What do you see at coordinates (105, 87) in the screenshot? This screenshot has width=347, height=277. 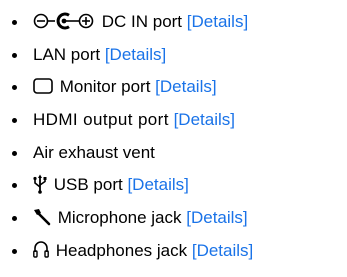 I see `port-label: Monitor port` at bounding box center [105, 87].